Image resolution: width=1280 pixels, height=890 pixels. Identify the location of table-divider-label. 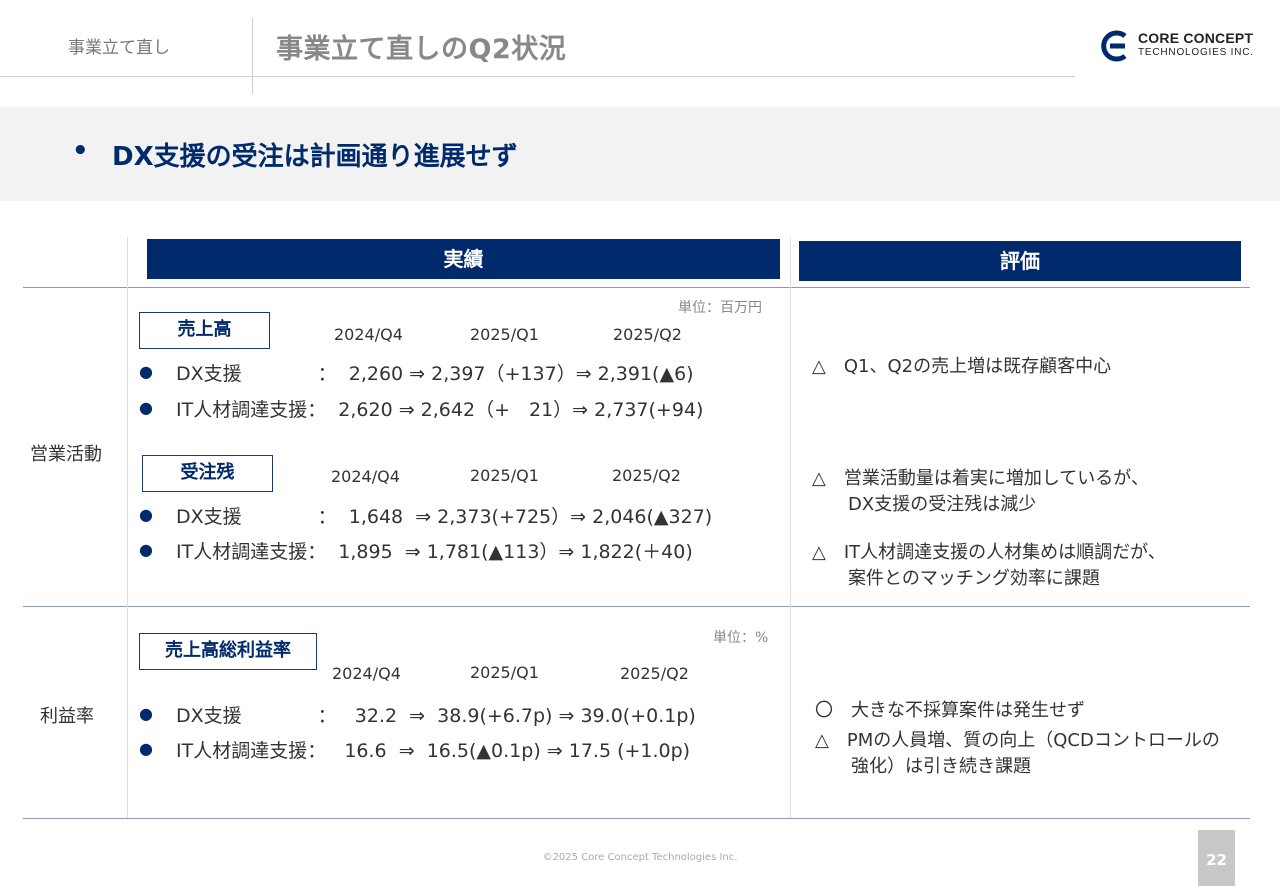
(127, 527).